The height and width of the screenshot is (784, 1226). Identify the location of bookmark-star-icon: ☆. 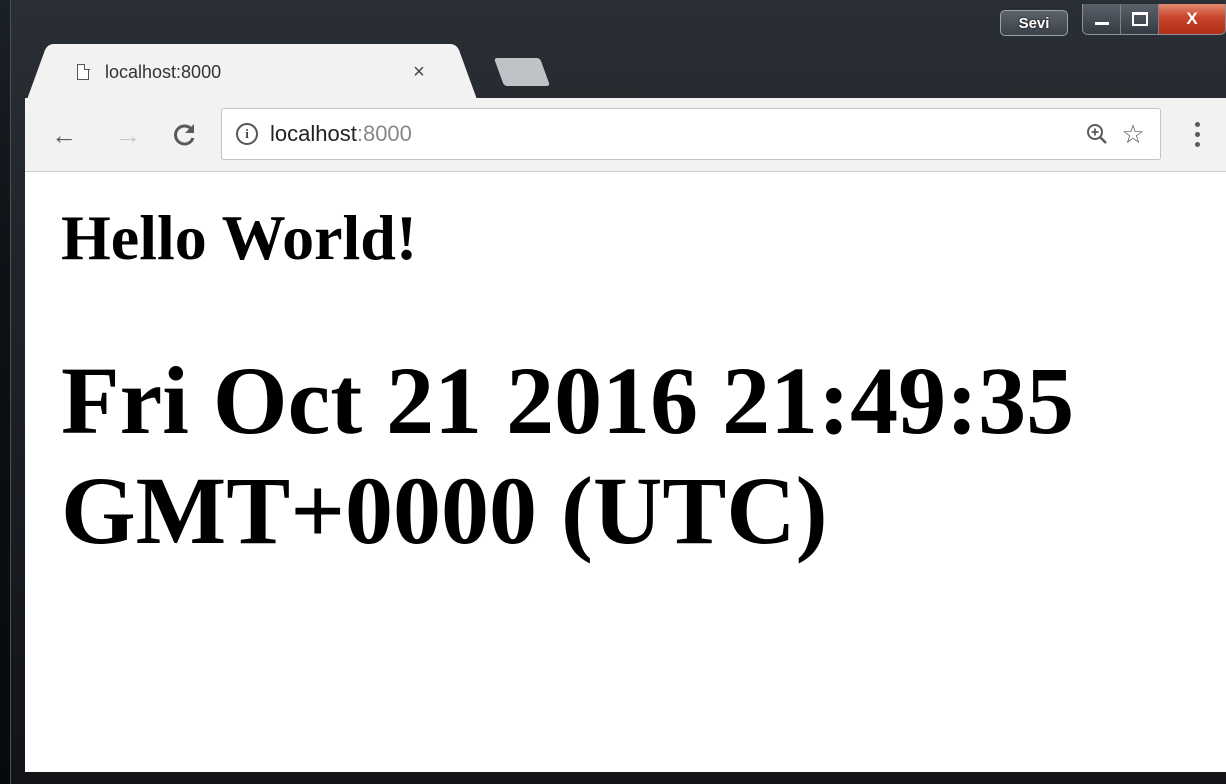
(1133, 134).